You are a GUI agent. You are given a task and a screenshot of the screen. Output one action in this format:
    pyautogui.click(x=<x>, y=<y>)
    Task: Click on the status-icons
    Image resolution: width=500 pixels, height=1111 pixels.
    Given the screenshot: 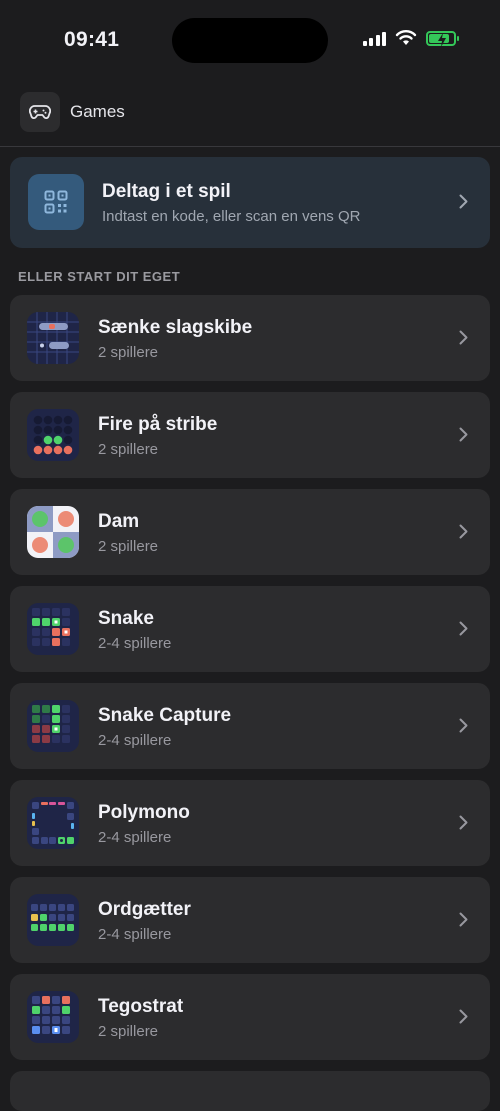 What is the action you would take?
    pyautogui.click(x=410, y=38)
    